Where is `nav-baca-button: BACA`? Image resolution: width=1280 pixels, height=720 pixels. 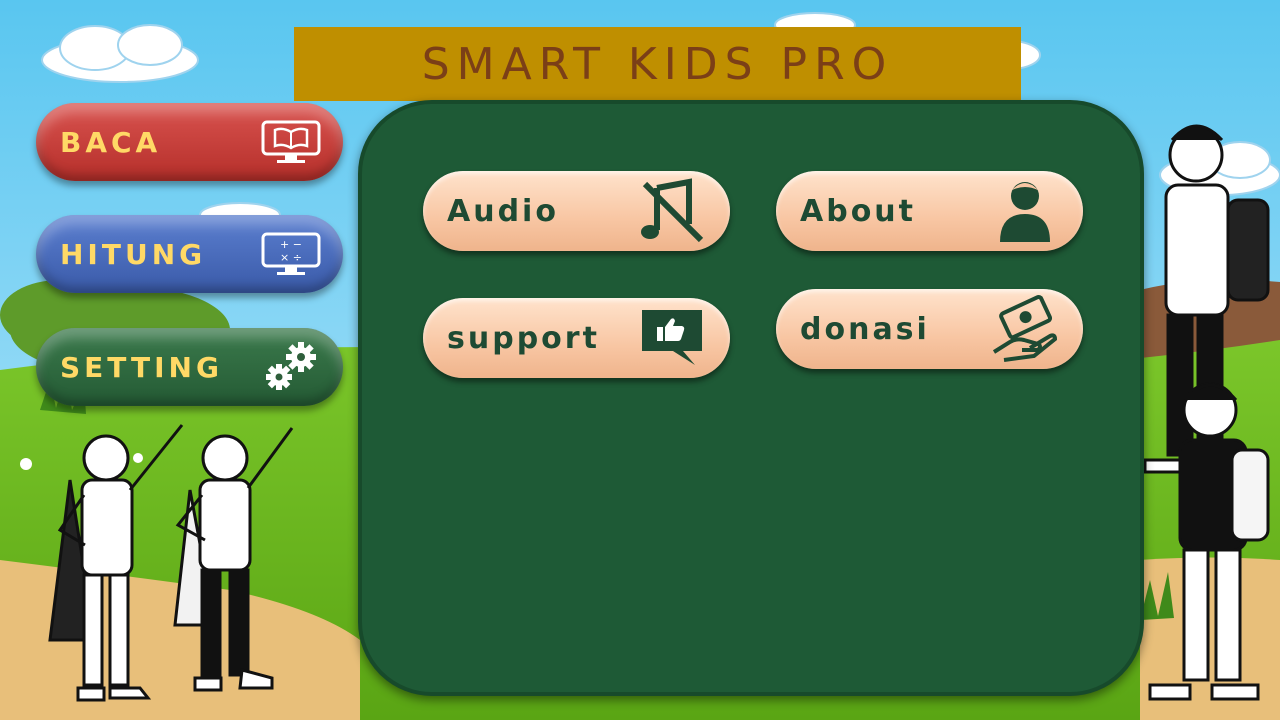 nav-baca-button: BACA is located at coordinates (189, 142).